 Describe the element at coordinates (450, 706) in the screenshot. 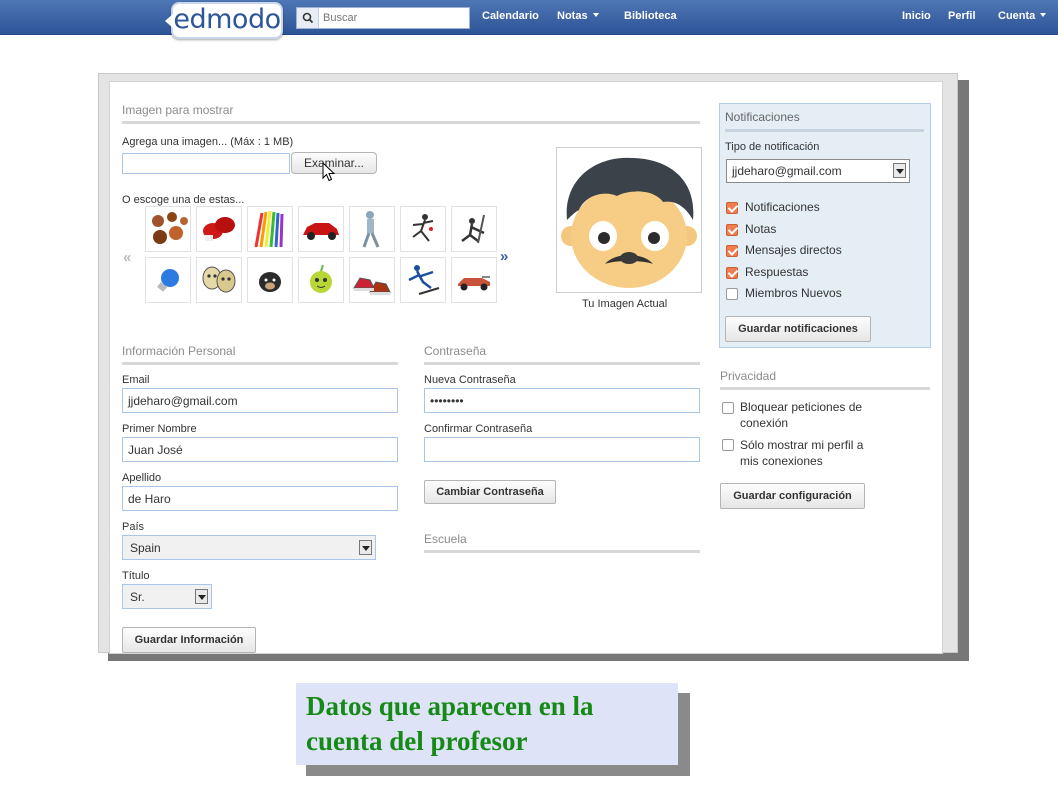

I see `caption-line-1: Datos que aparecen en la` at that location.